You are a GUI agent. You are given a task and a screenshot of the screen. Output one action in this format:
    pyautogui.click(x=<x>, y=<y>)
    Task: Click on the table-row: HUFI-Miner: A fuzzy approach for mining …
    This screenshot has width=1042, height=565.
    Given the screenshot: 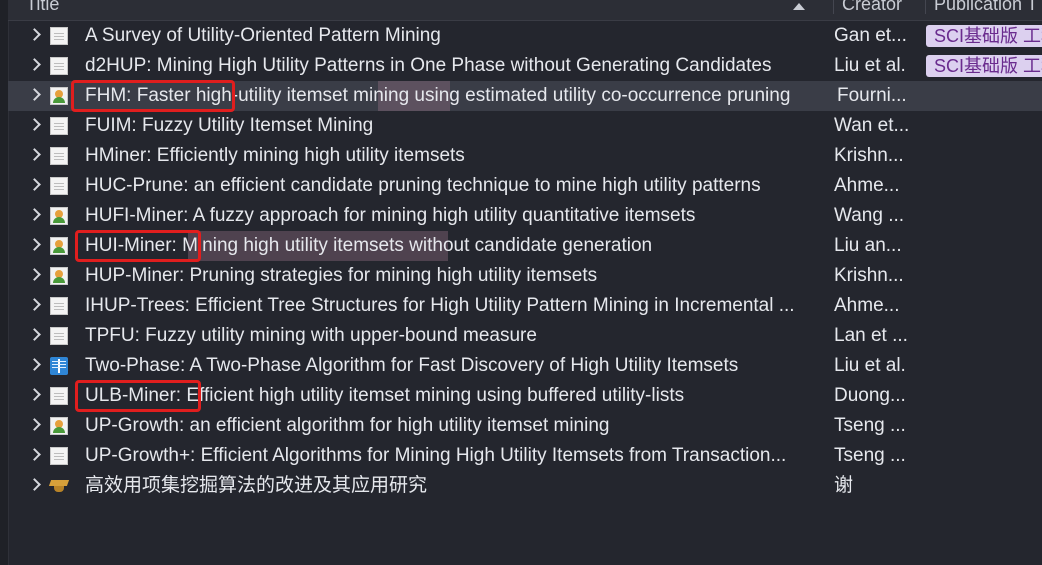 What is the action you would take?
    pyautogui.click(x=525, y=216)
    